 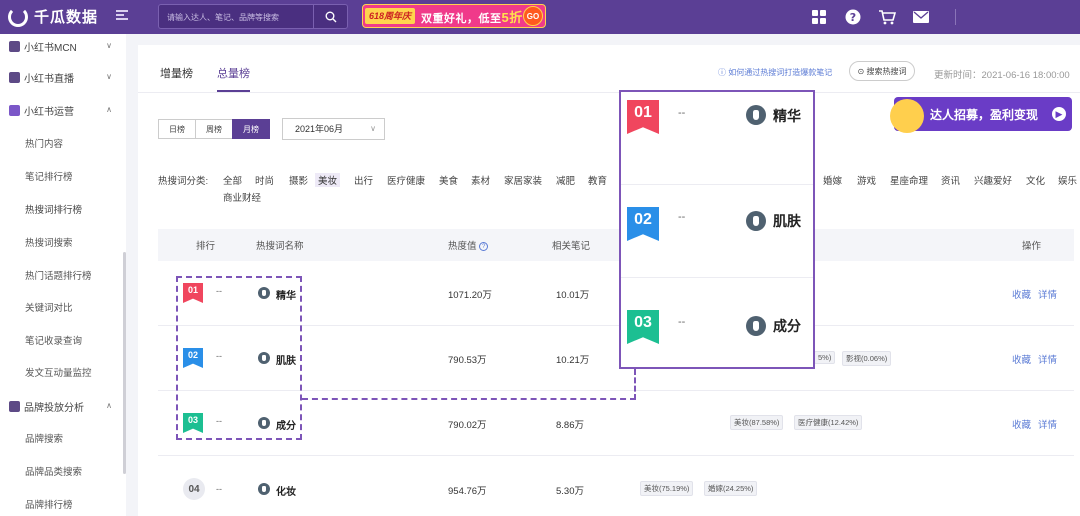 What do you see at coordinates (1067, 180) in the screenshot?
I see `category-entertainment: 娱乐` at bounding box center [1067, 180].